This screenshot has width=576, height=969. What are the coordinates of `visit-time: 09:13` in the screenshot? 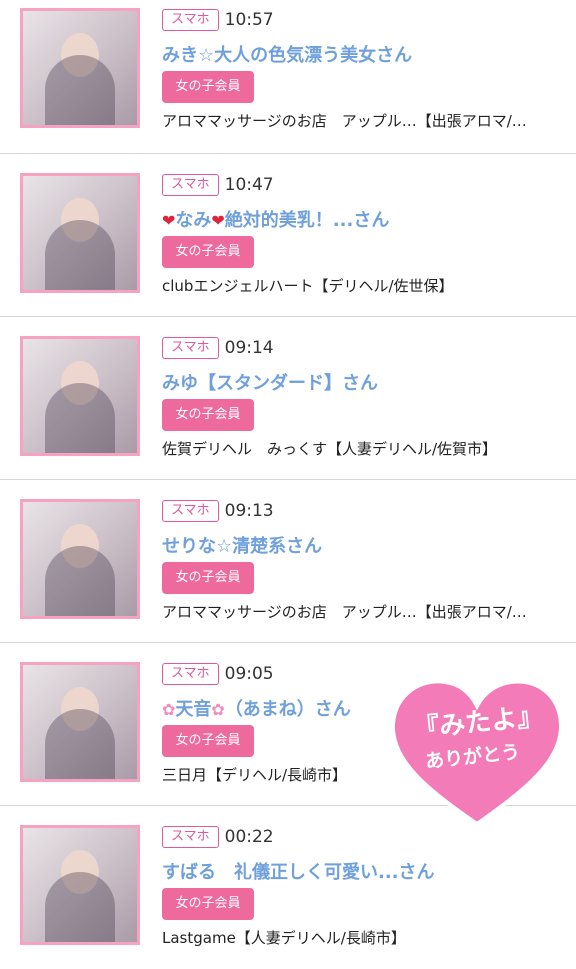 It's located at (249, 511).